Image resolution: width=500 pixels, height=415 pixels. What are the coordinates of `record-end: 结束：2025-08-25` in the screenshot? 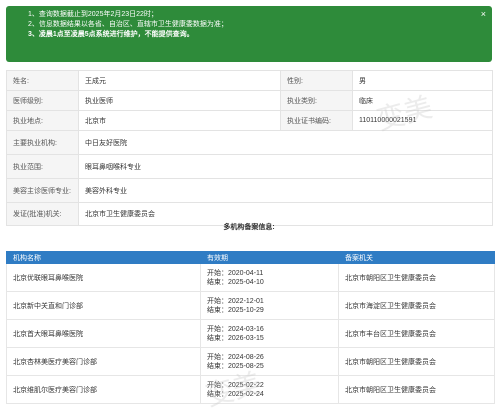 It's located at (235, 366).